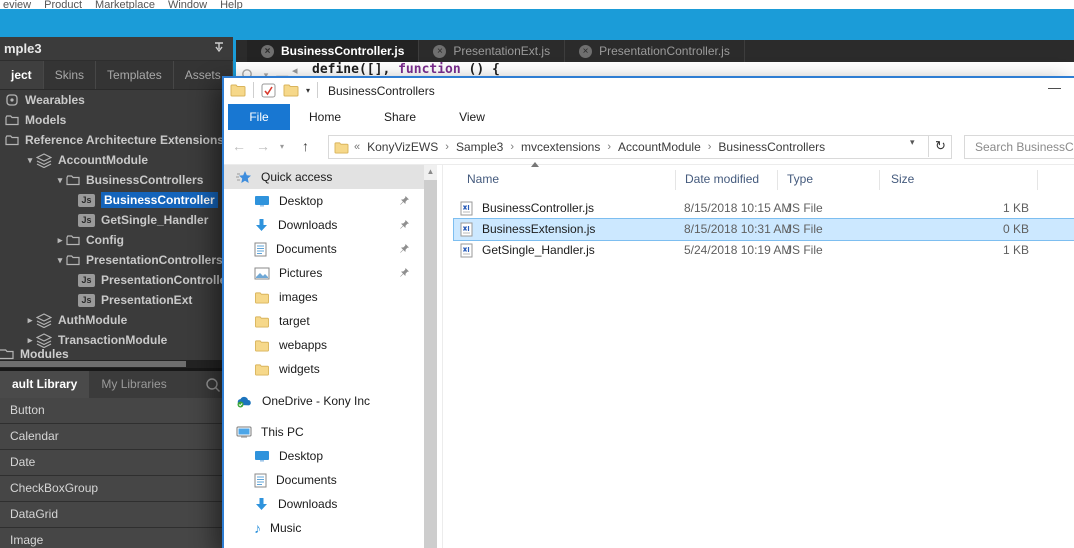  What do you see at coordinates (912, 142) in the screenshot?
I see `address-dropdown-icon: ▾` at bounding box center [912, 142].